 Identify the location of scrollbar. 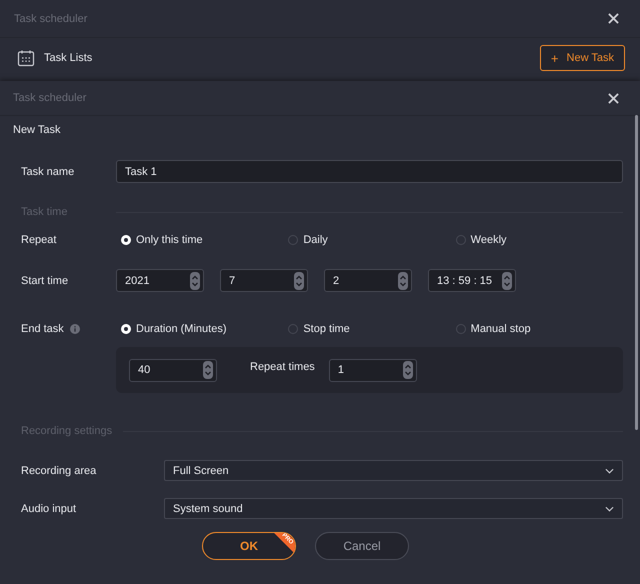
(636, 272).